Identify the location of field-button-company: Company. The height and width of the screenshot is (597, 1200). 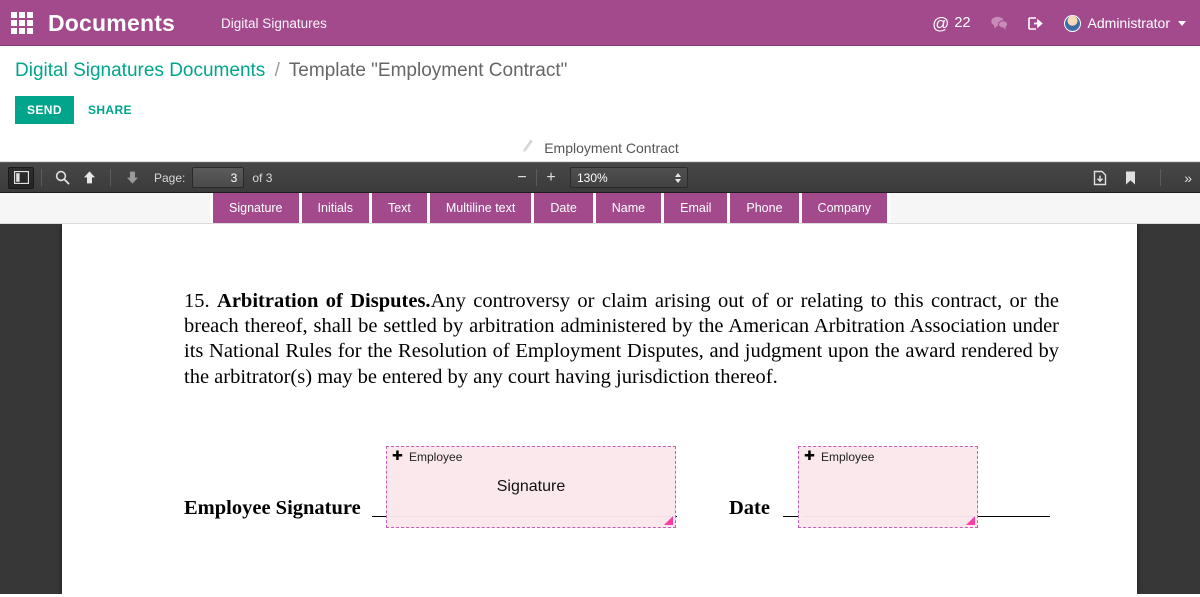
(846, 208).